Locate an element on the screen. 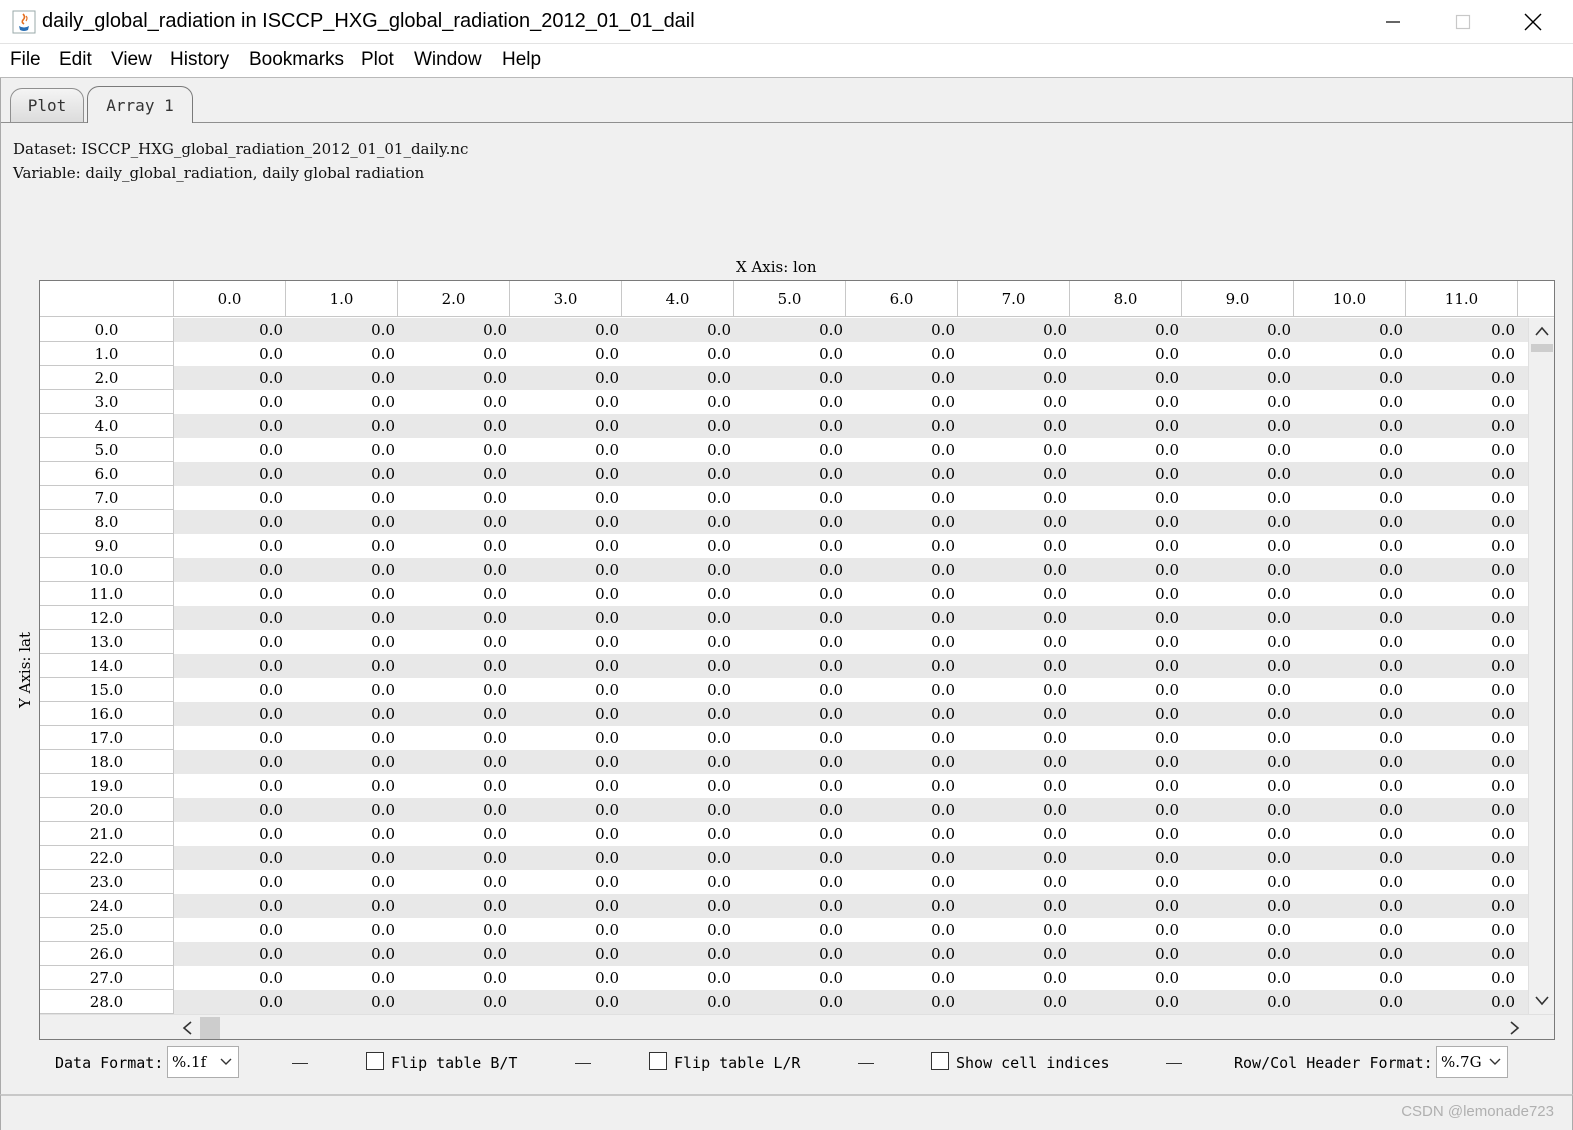 This screenshot has height=1130, width=1573. row-header: 28.0 is located at coordinates (106, 1002).